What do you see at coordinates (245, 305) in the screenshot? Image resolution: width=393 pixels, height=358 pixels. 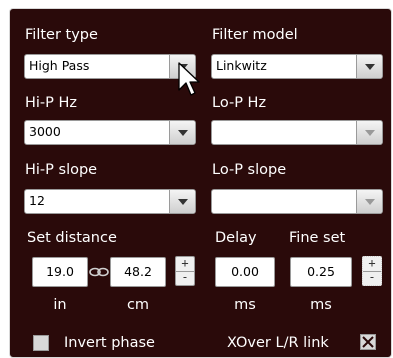 I see `delay-unit-label: ms` at bounding box center [245, 305].